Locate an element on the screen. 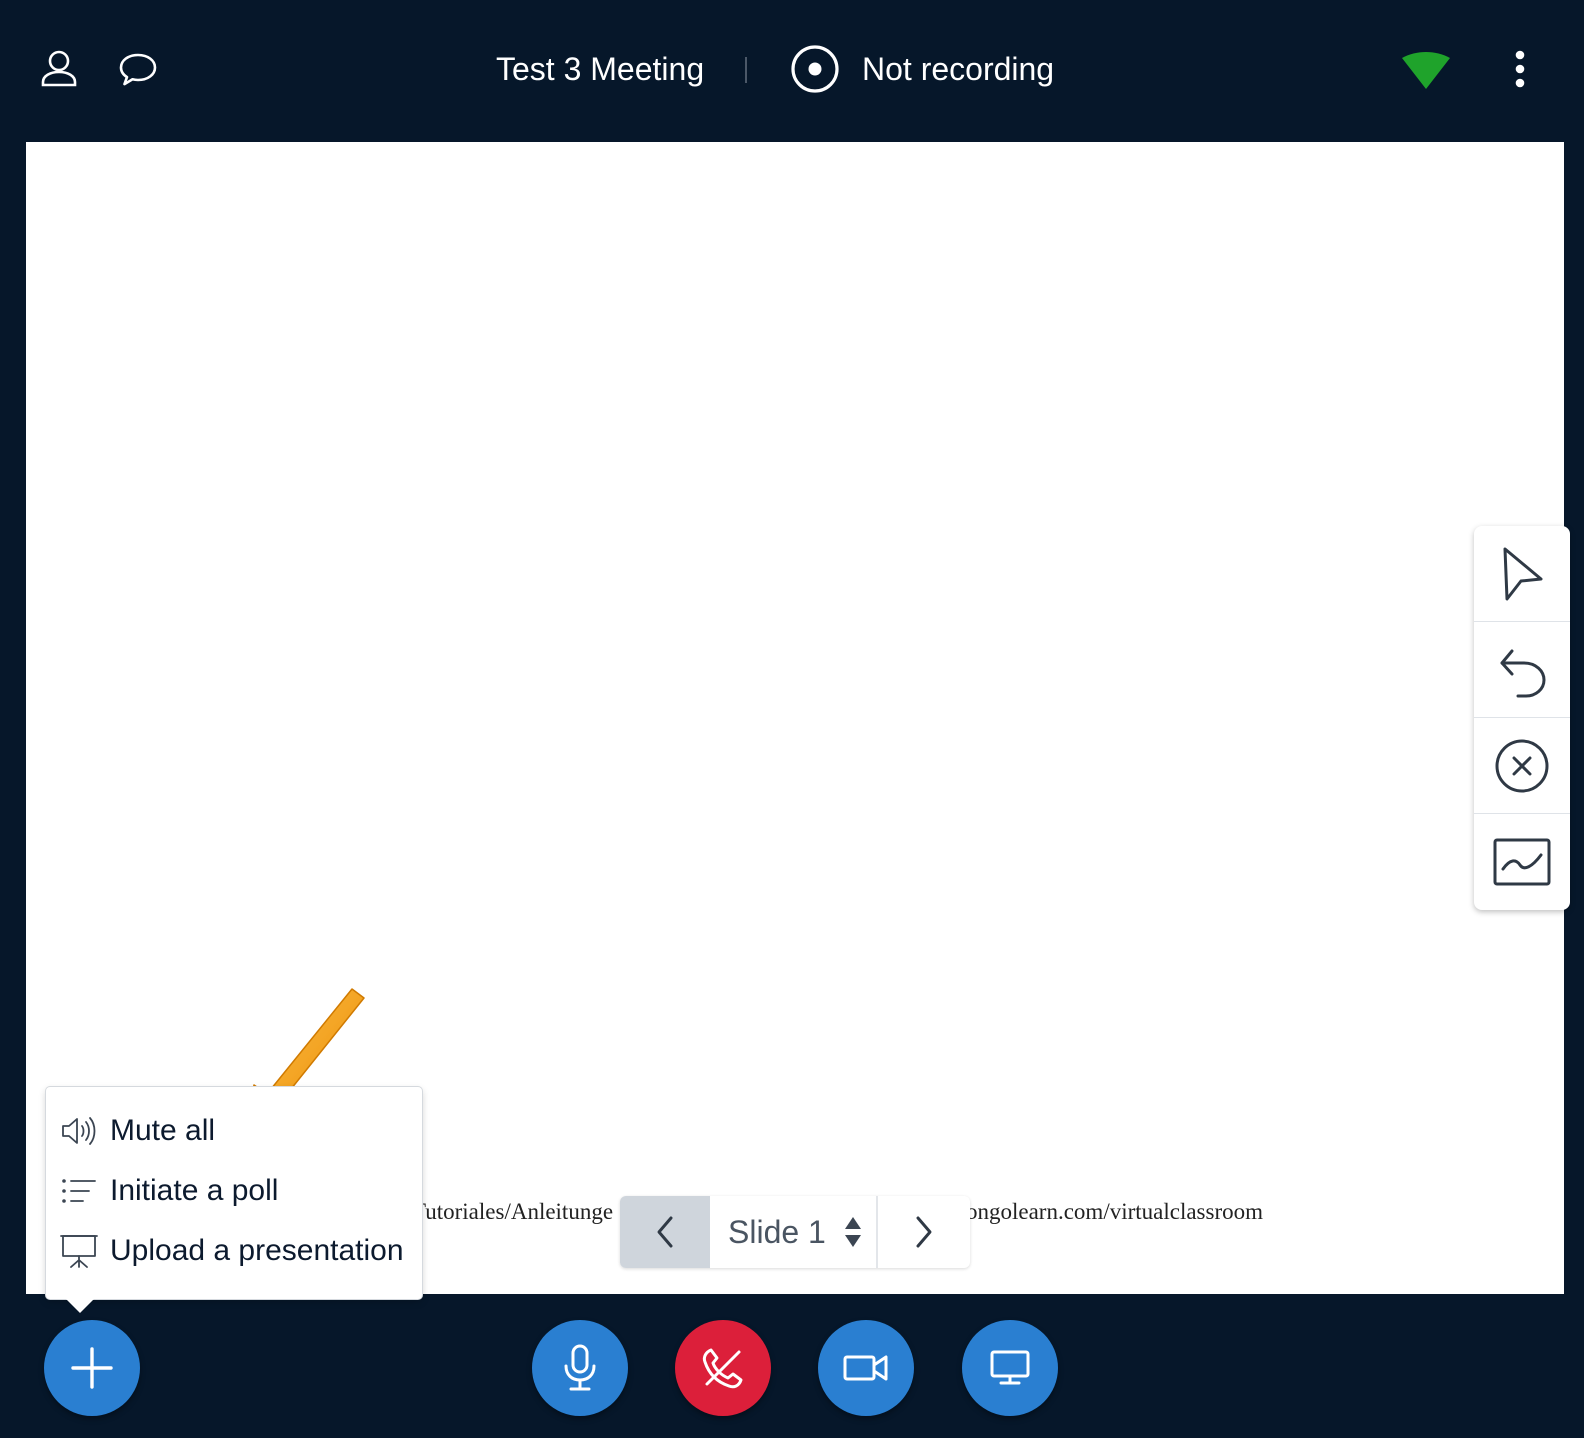 Image resolution: width=1584 pixels, height=1438 pixels. chat-icon is located at coordinates (138, 69).